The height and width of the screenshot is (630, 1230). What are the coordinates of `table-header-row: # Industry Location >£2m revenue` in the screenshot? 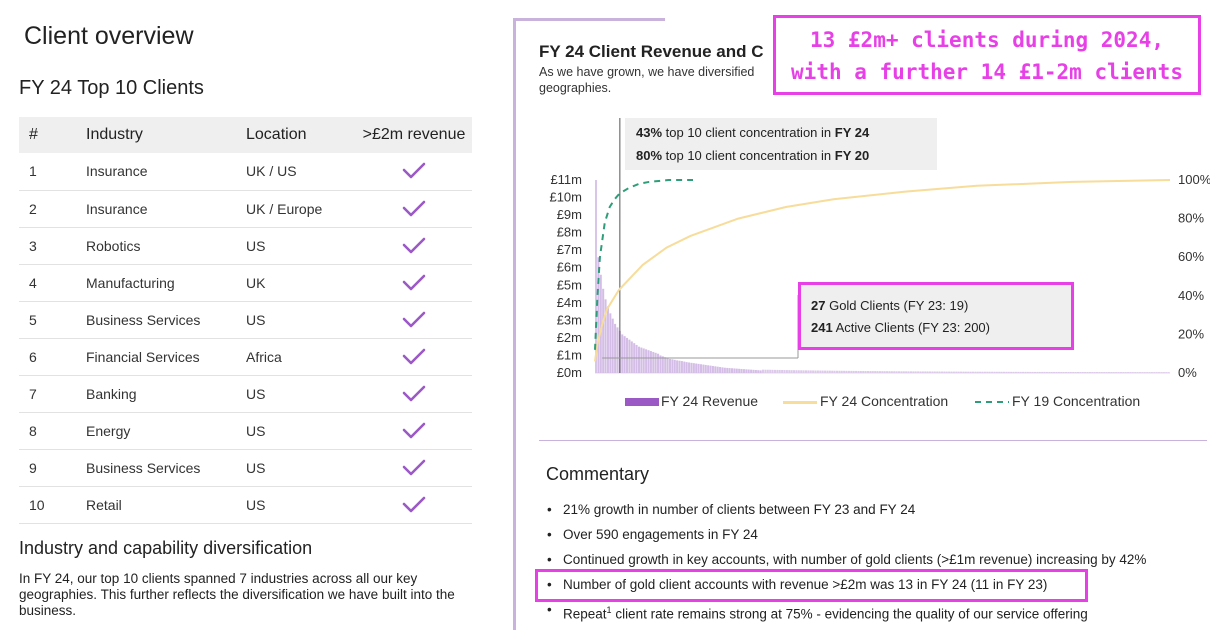 It's located at (245, 135).